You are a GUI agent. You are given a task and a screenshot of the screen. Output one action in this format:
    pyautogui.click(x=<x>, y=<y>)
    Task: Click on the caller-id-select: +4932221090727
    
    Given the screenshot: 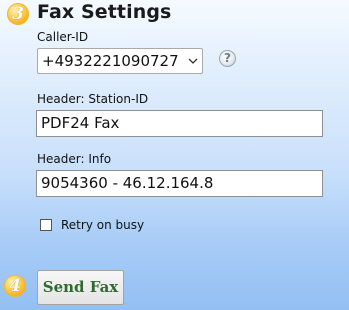 What is the action you would take?
    pyautogui.click(x=120, y=61)
    